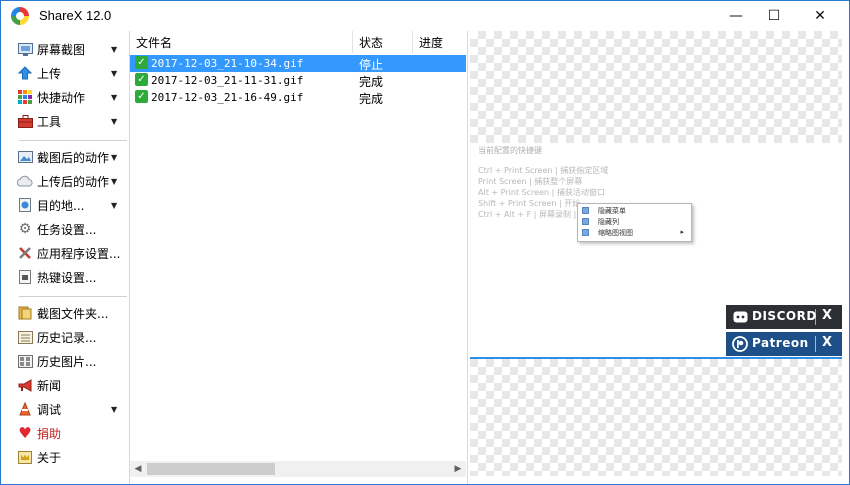 Image resolution: width=850 pixels, height=485 pixels. What do you see at coordinates (371, 65) in the screenshot?
I see `file-status: 停止` at bounding box center [371, 65].